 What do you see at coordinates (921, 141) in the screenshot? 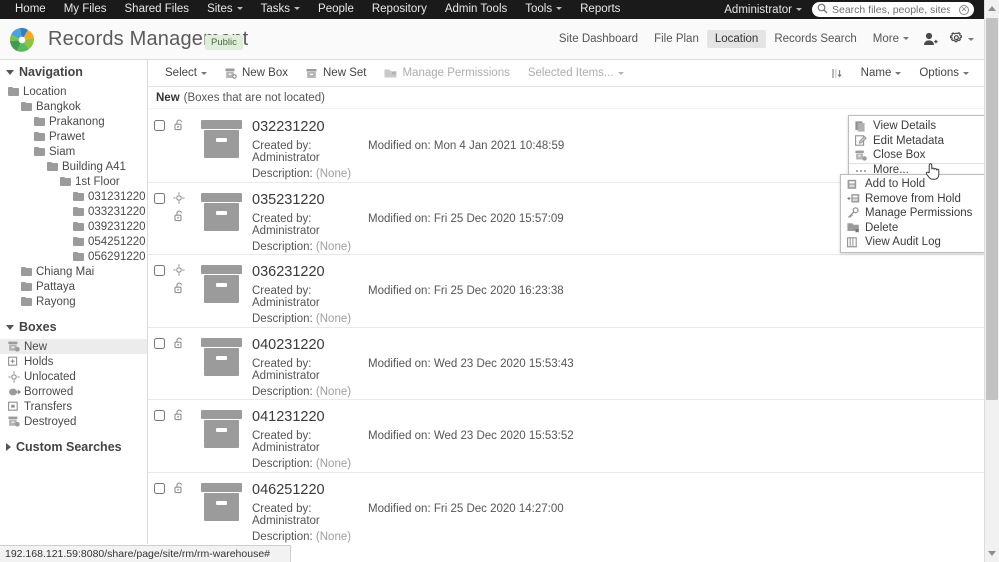
I see `menu-item-edit-metadata: Edit Metadata` at bounding box center [921, 141].